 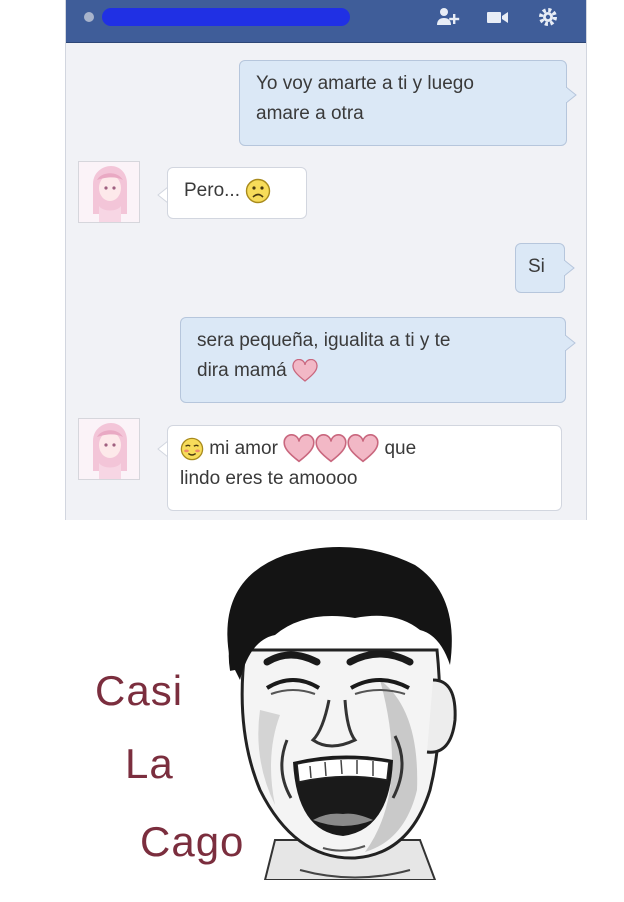 I want to click on message-text: dira mamá, so click(x=242, y=370).